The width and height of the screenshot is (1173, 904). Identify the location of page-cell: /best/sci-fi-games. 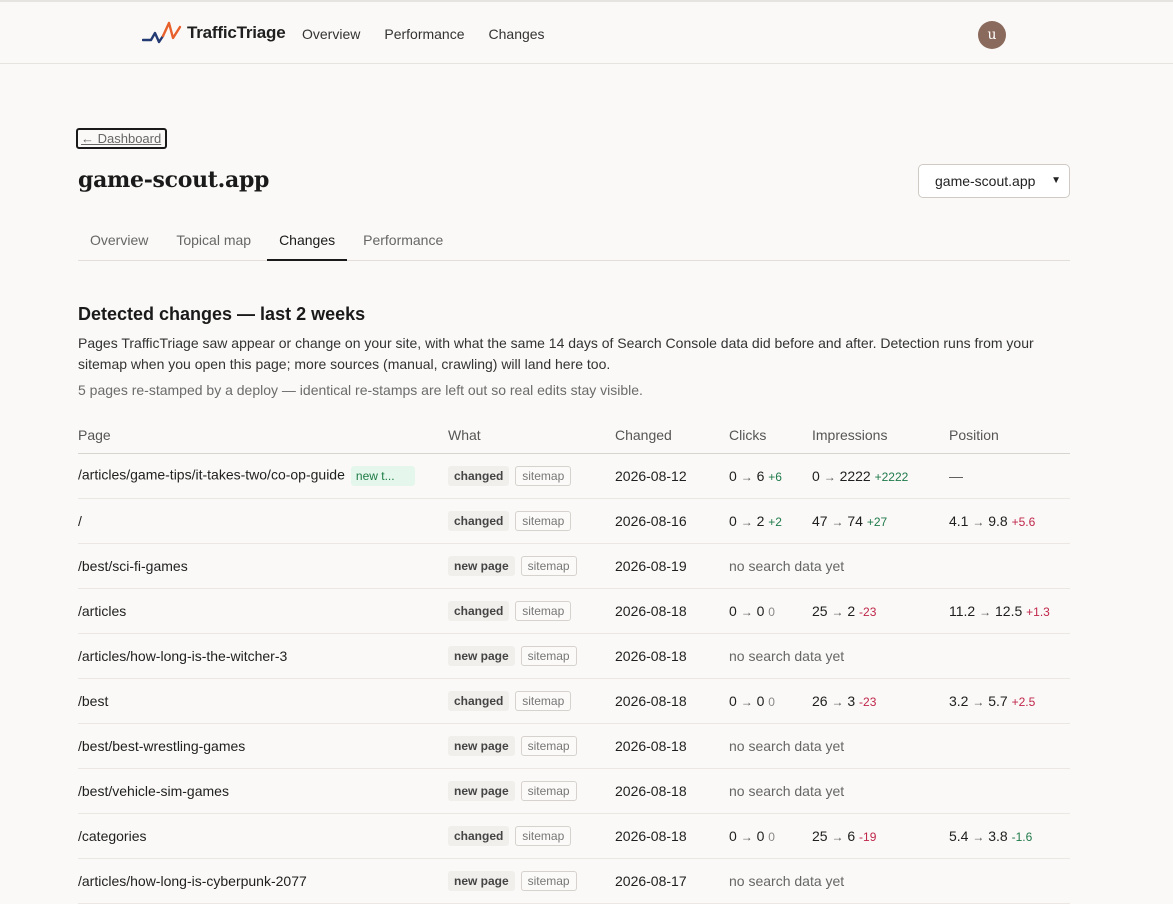
(263, 566).